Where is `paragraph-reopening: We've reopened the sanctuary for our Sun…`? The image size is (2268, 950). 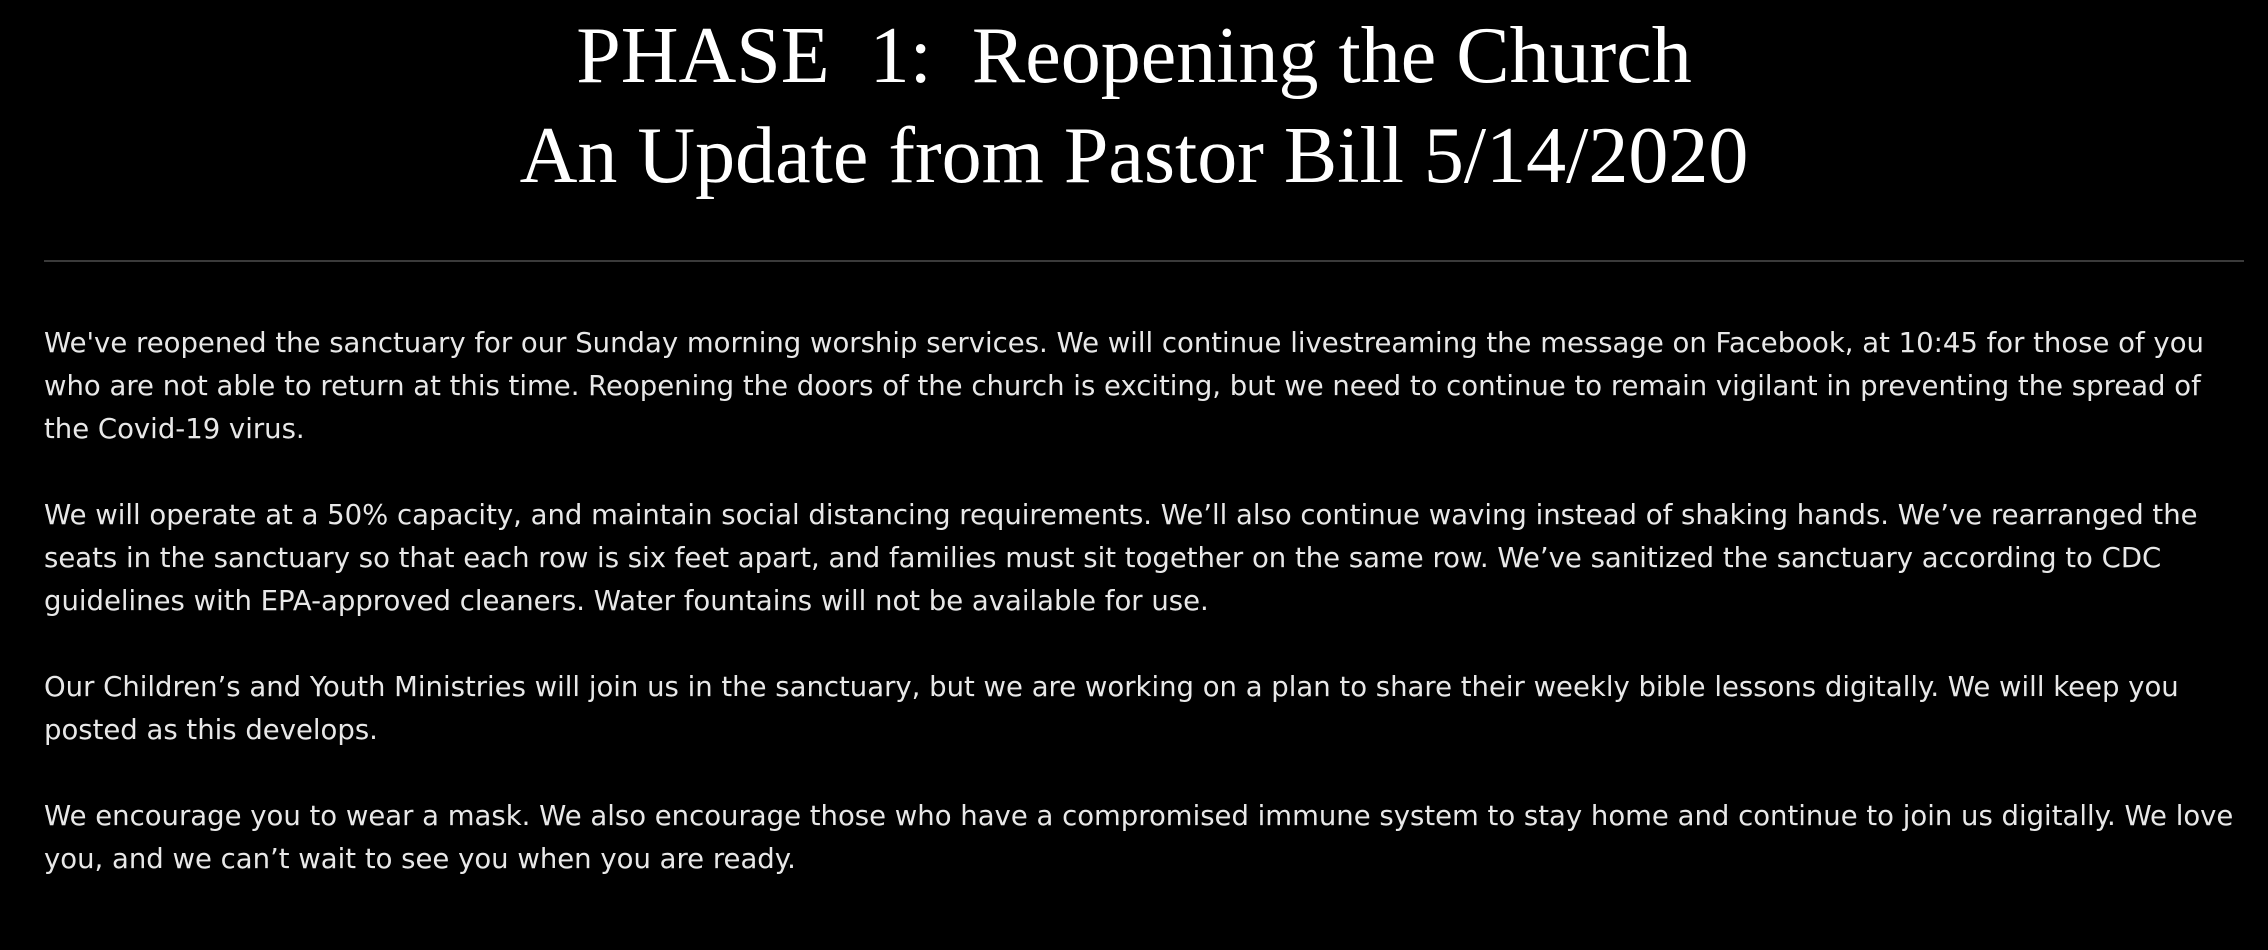
paragraph-reopening: We've reopened the sanctuary for our Sun… is located at coordinates (1124, 386).